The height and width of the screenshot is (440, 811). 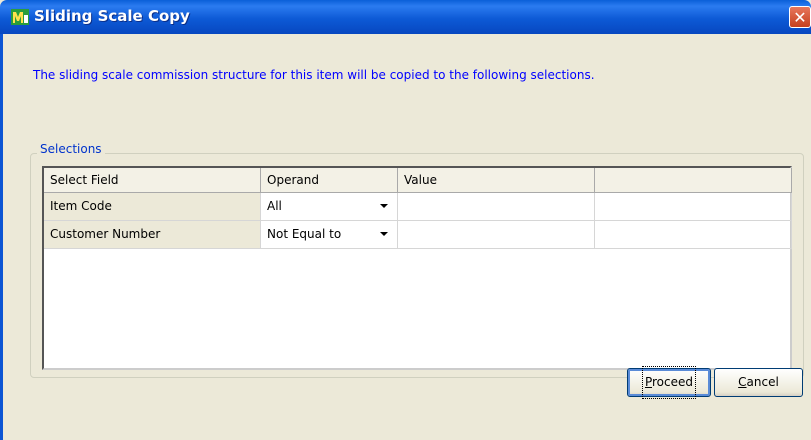 What do you see at coordinates (152, 234) in the screenshot?
I see `select-field-cell: Customer Number` at bounding box center [152, 234].